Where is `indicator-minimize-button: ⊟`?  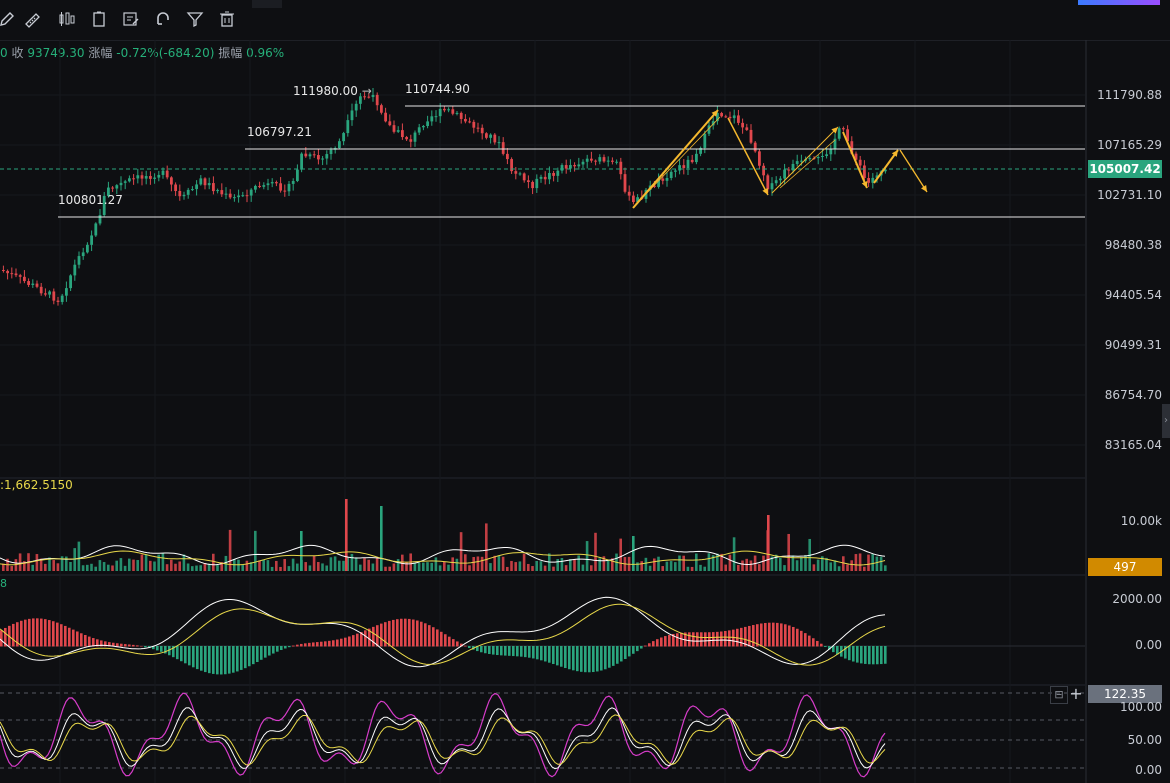
indicator-minimize-button: ⊟ is located at coordinates (1059, 695).